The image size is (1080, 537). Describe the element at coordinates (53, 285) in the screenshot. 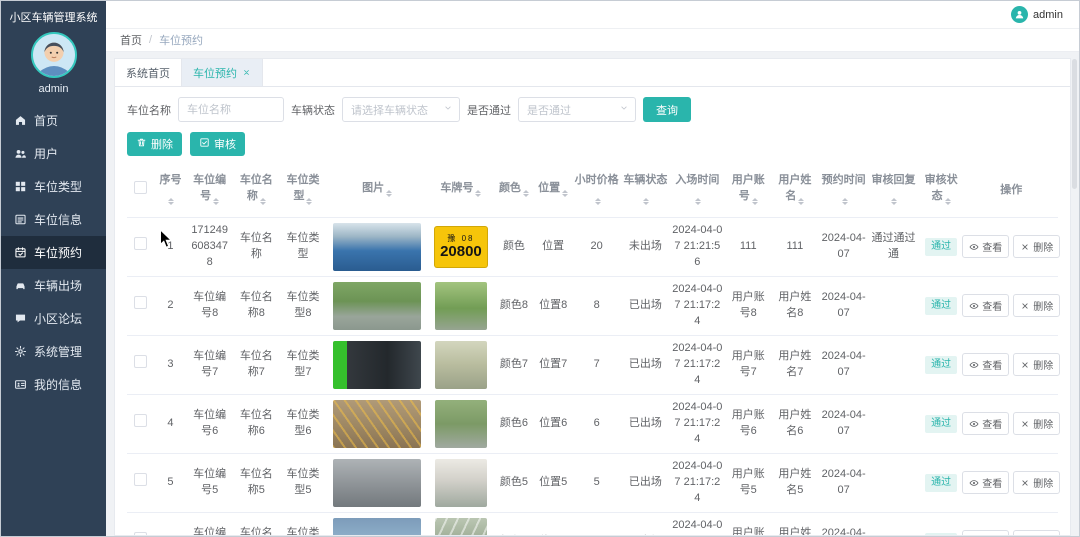

I see `sidebar-item-vehicle-exit: 车辆出场` at that location.